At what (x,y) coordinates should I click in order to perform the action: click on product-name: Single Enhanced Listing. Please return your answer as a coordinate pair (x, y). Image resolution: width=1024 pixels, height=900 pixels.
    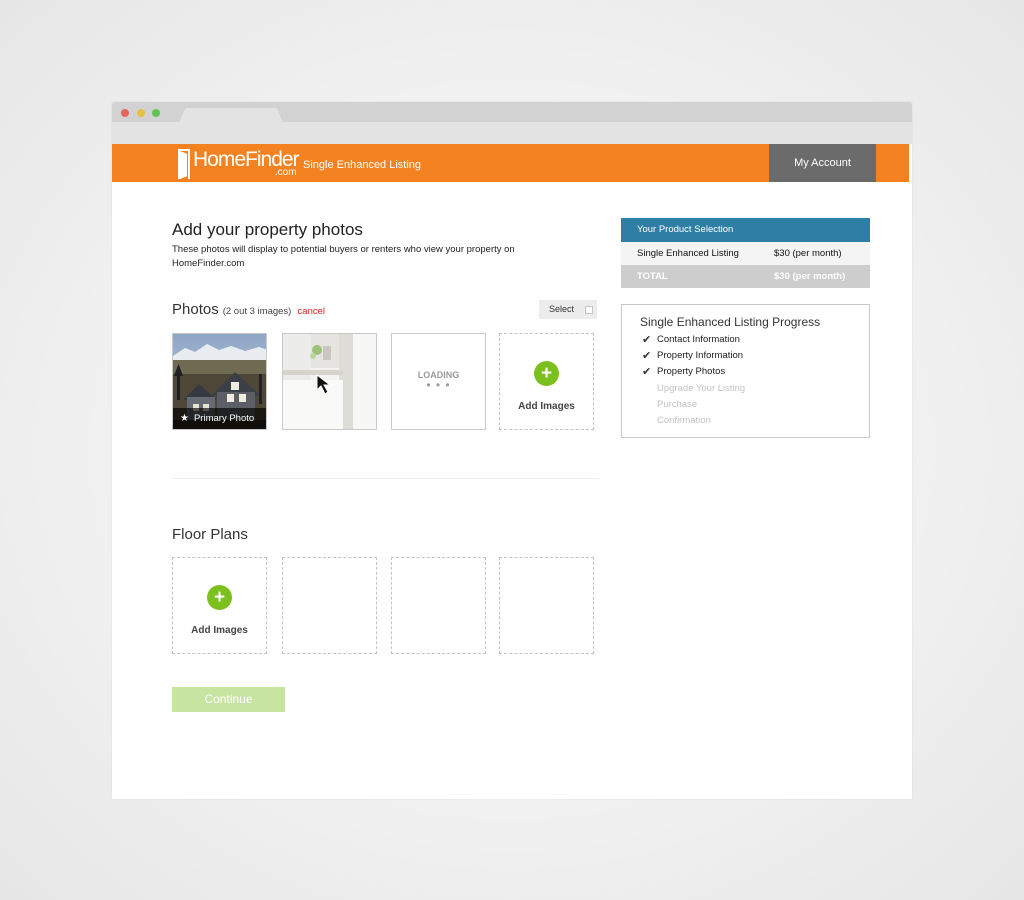
    Looking at the image, I should click on (688, 253).